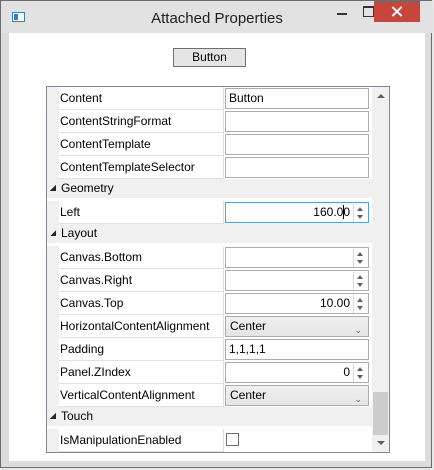 The width and height of the screenshot is (434, 470). I want to click on scroll-down-arrow-icon, so click(381, 443).